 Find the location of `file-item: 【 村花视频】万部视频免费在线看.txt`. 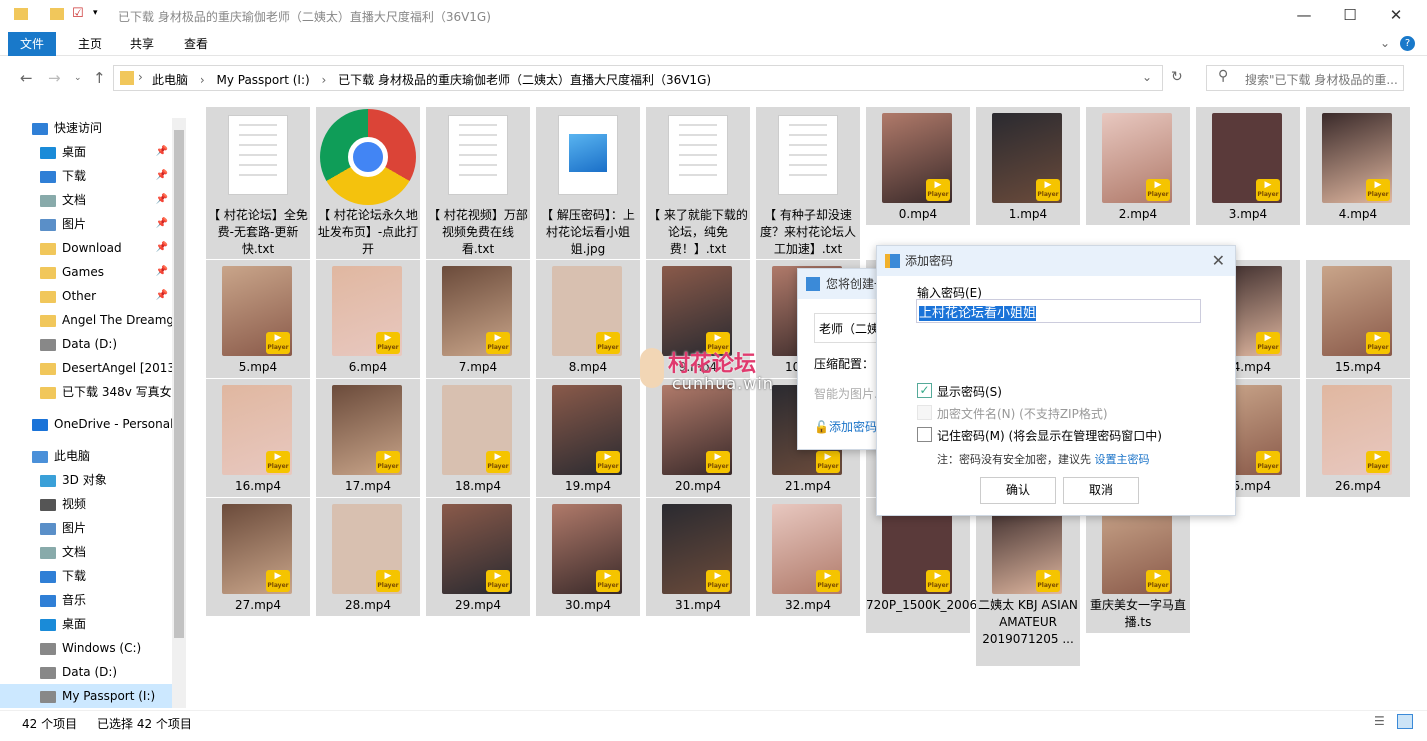

file-item: 【 村花视频】万部视频免费在线看.txt is located at coordinates (478, 183).